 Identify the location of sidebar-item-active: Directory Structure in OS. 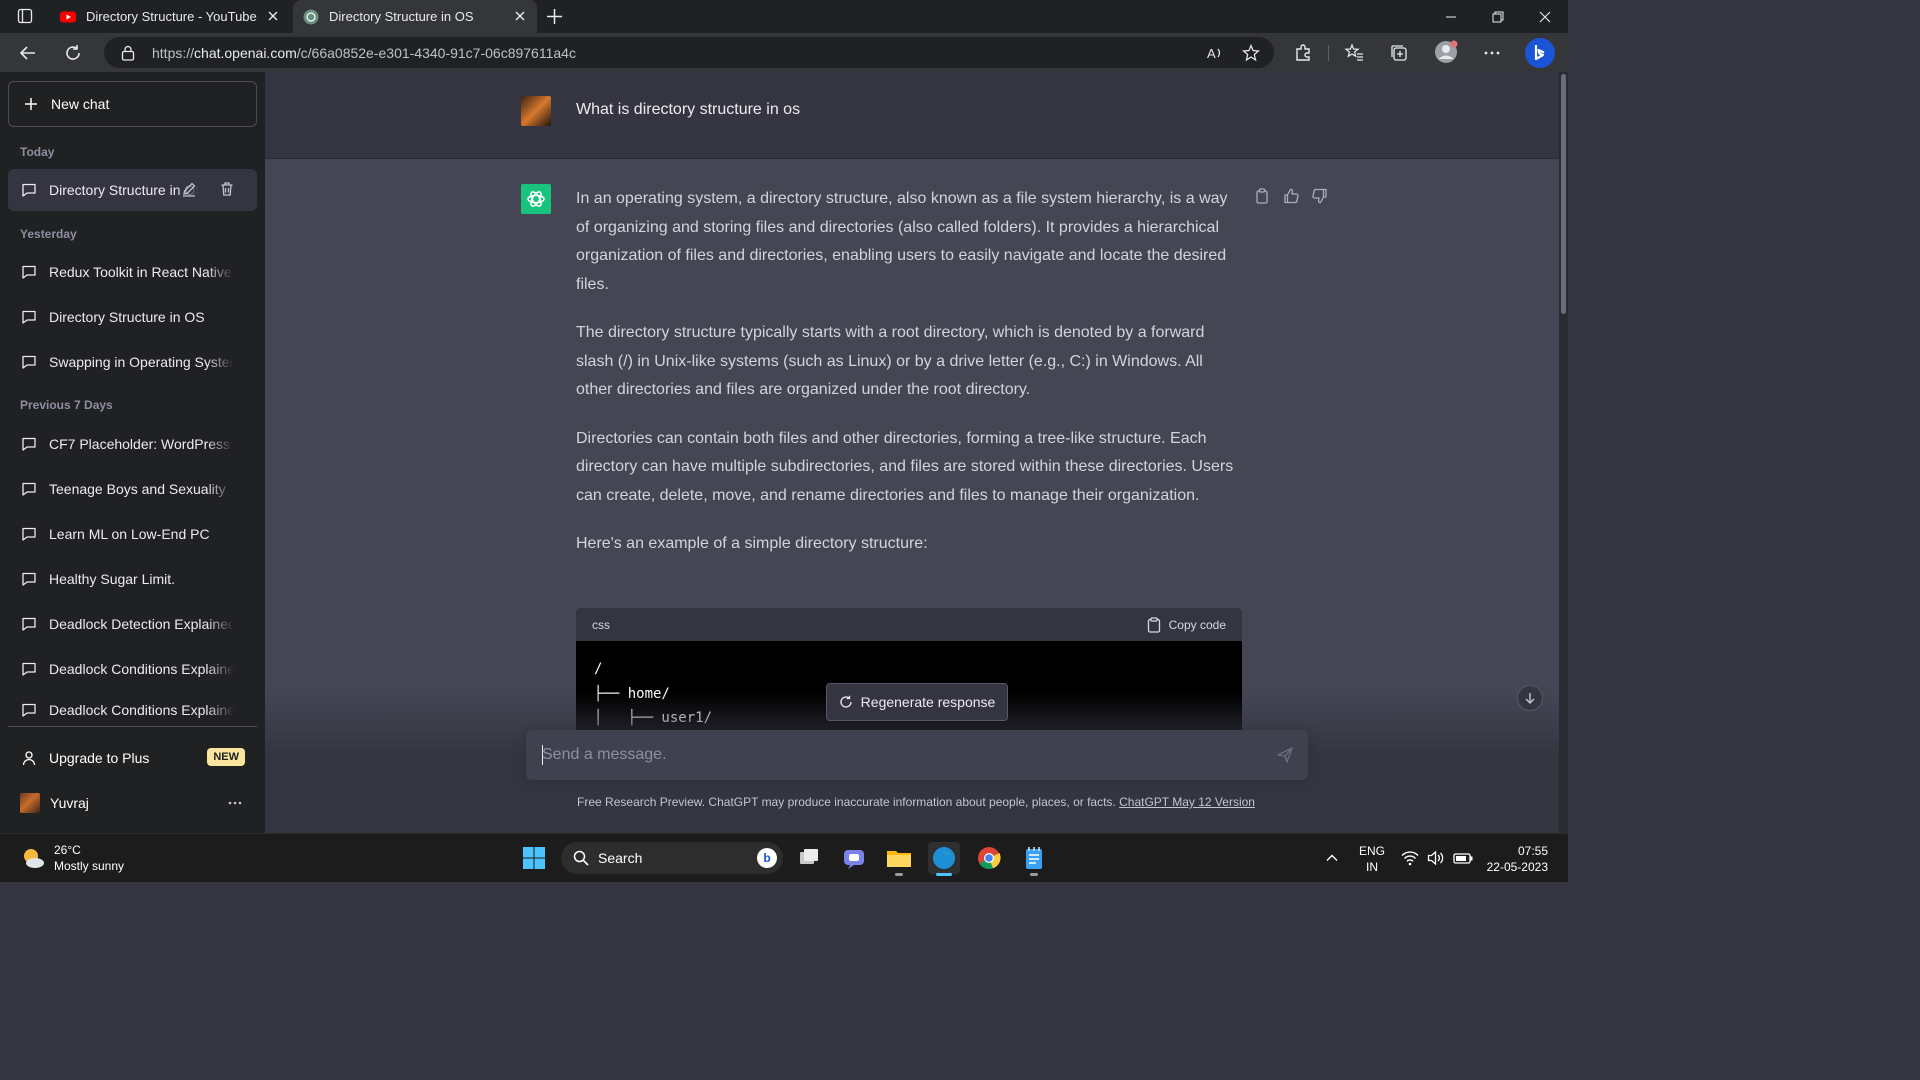
(132, 190).